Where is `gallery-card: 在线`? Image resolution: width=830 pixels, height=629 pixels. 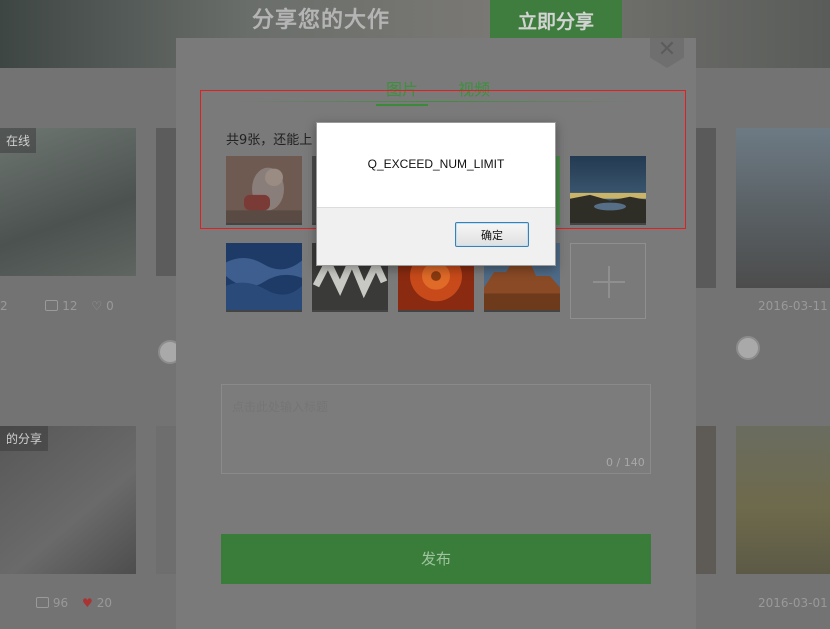 gallery-card: 在线 is located at coordinates (68, 202).